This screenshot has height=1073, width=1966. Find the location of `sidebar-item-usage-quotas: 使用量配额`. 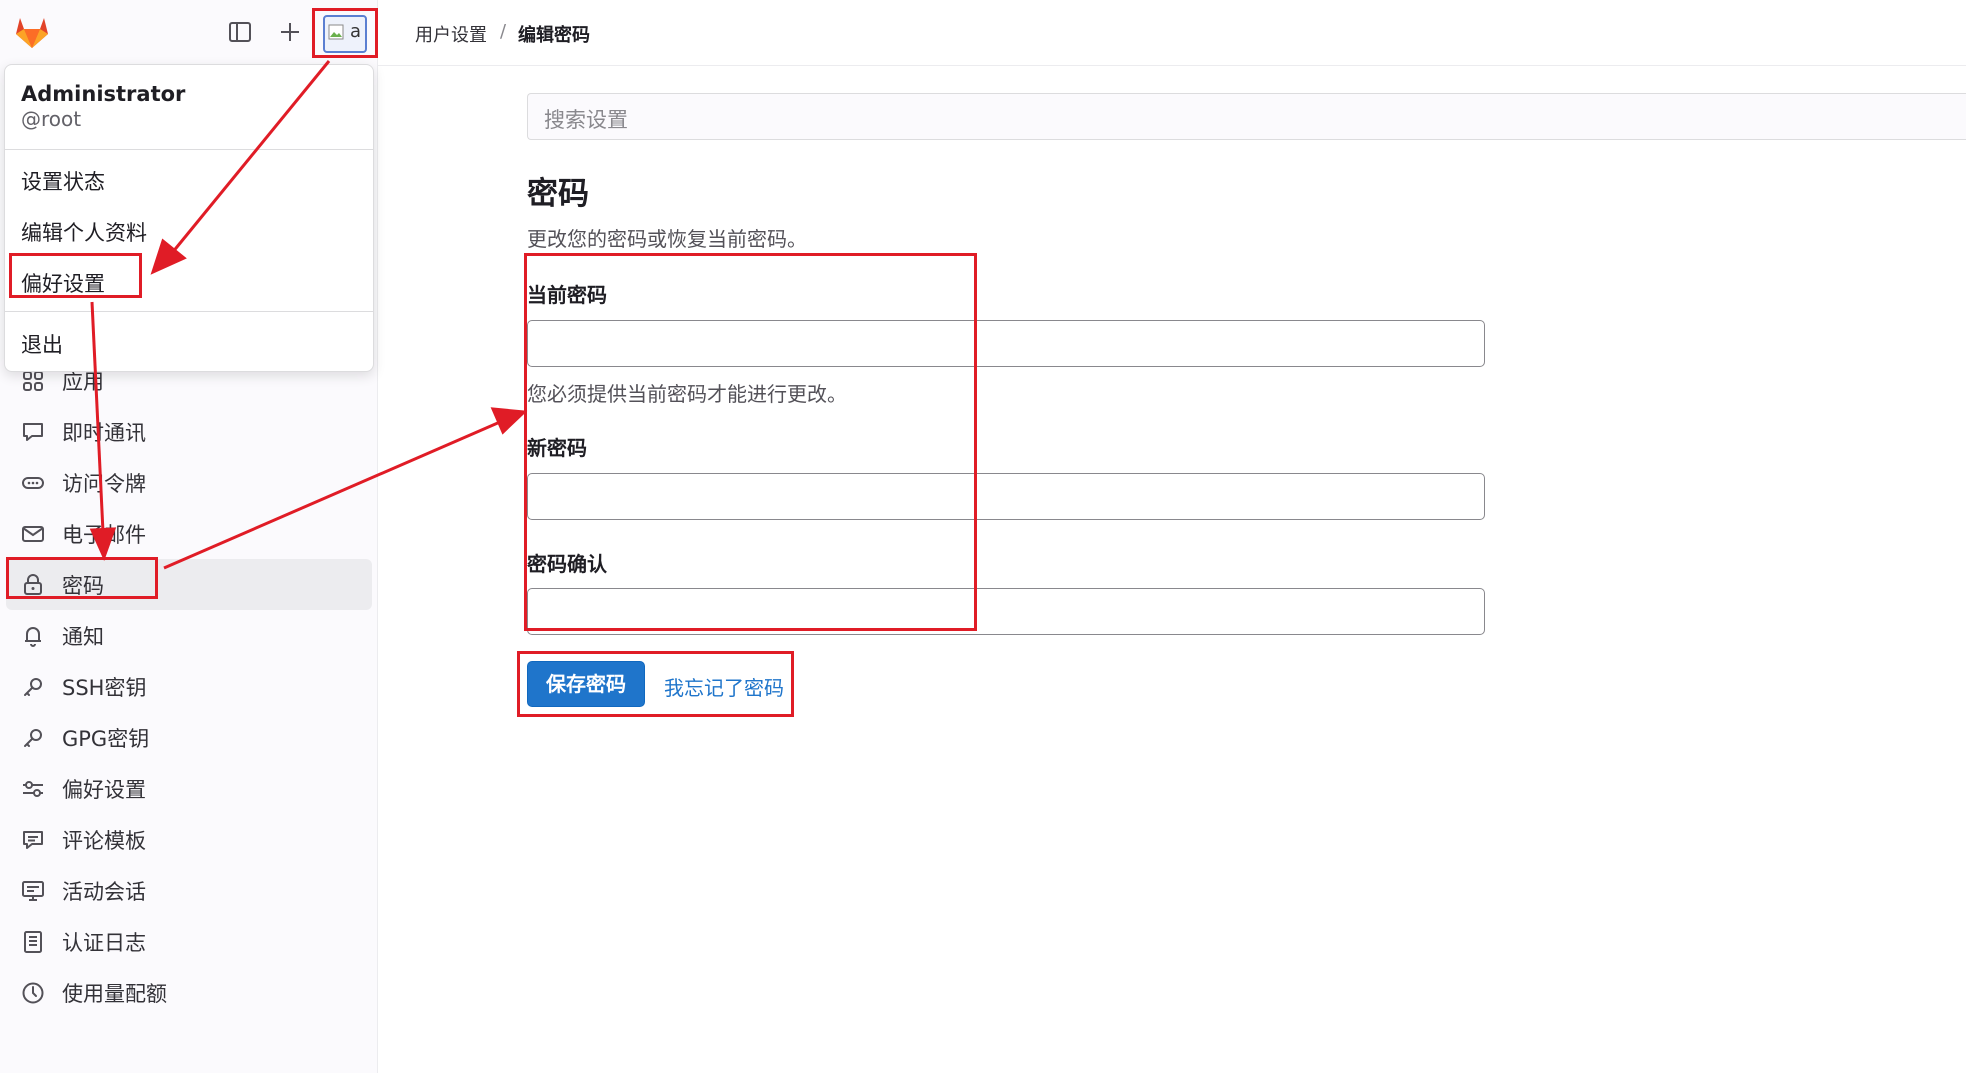

sidebar-item-usage-quotas: 使用量配额 is located at coordinates (189, 992).